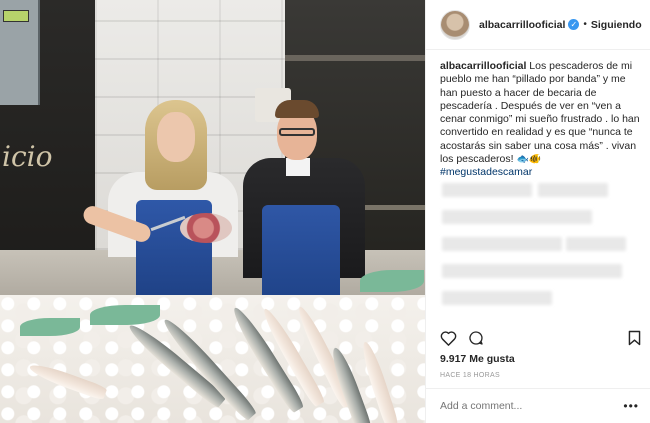 Image resolution: width=650 pixels, height=423 pixels. I want to click on comment-bubble-icon, so click(476, 338).